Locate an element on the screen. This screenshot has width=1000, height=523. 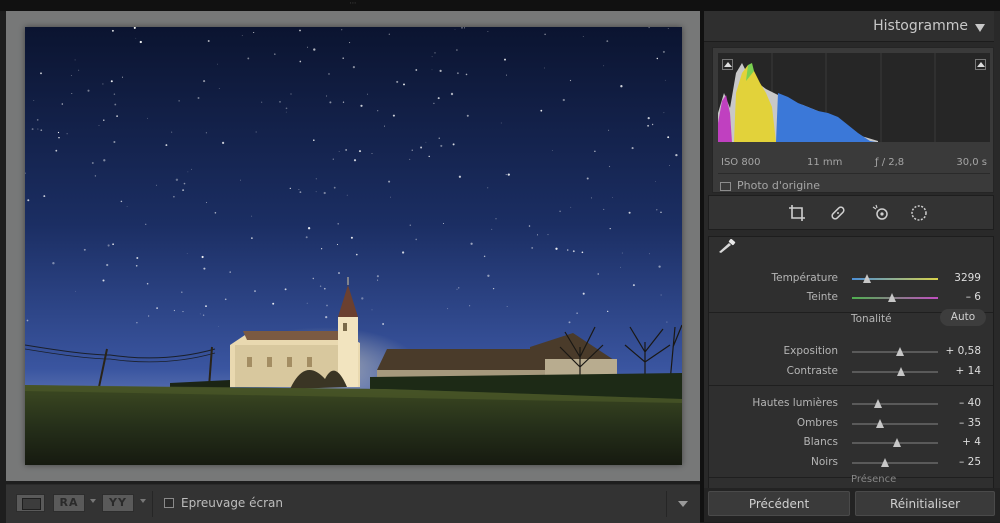
crop-icon is located at coordinates (797, 213).